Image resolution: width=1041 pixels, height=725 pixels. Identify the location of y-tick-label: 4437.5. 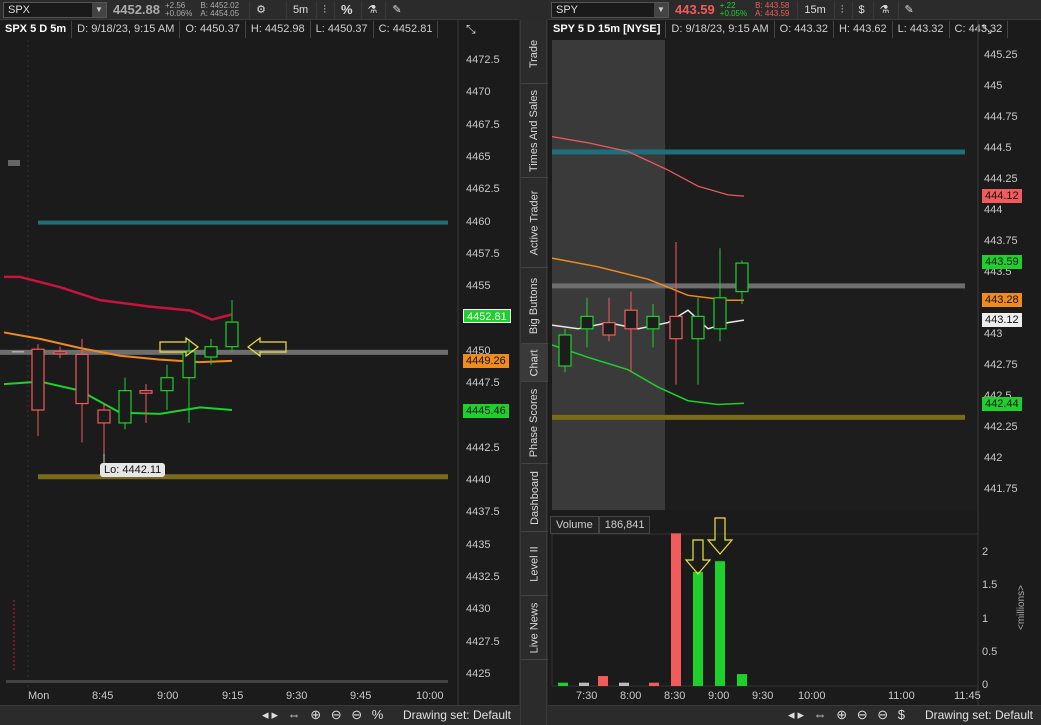
(483, 512).